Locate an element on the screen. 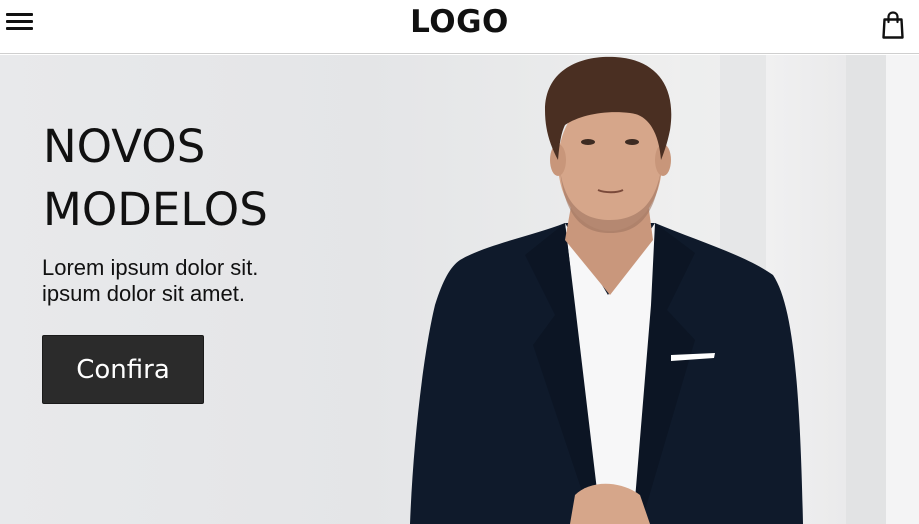 Image resolution: width=919 pixels, height=524 pixels. confira-button: Confira is located at coordinates (123, 369).